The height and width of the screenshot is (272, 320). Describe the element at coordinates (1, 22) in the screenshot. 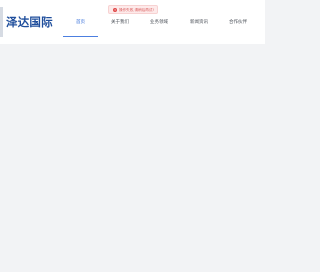

I see `sidebar-edge` at that location.